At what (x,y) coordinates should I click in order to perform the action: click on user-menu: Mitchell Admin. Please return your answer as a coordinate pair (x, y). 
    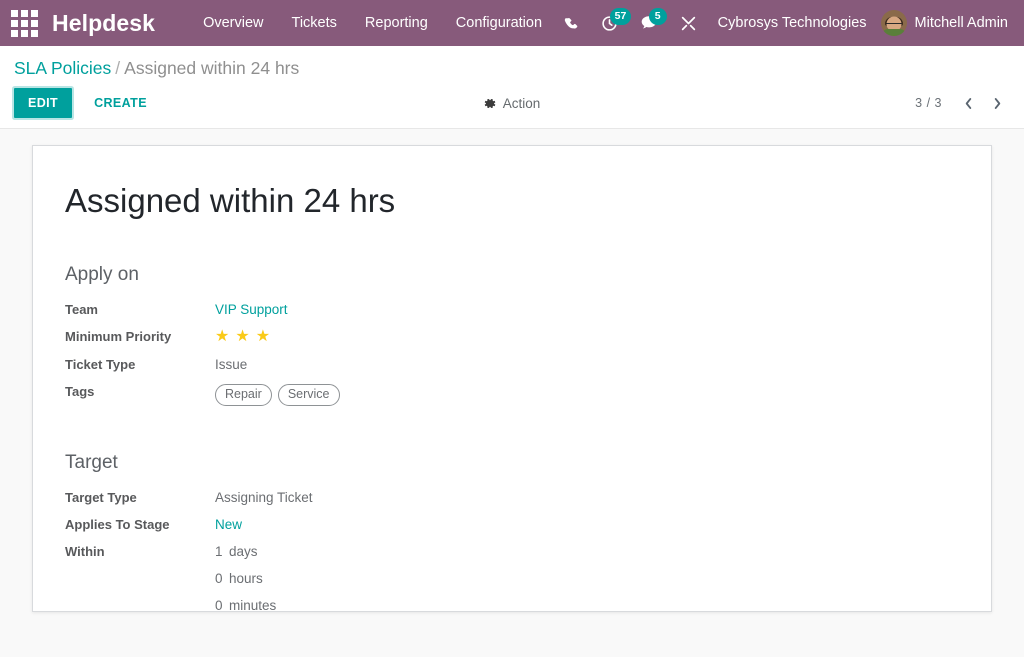
    Looking at the image, I should click on (946, 23).